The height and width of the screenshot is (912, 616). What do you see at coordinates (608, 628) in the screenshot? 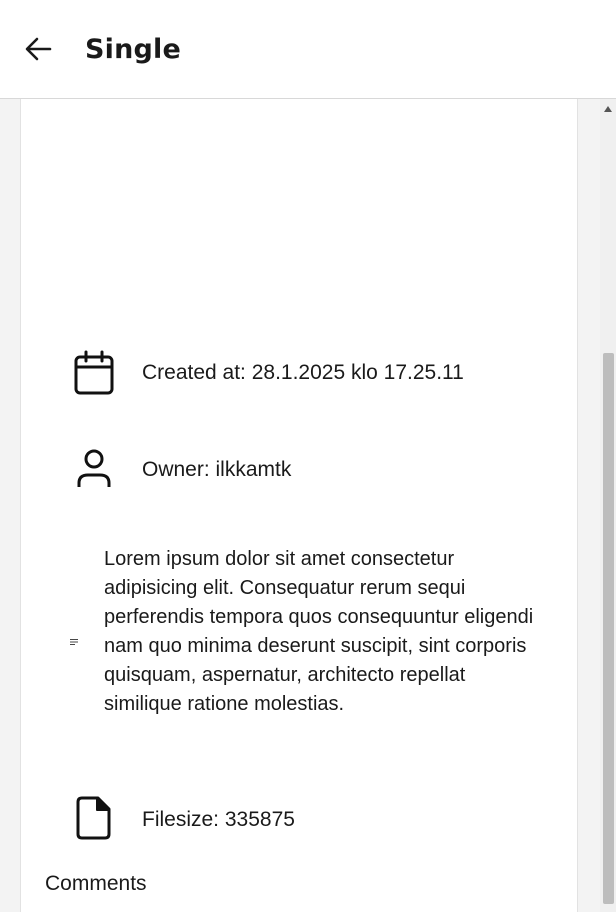
I see `scroll-thumb` at bounding box center [608, 628].